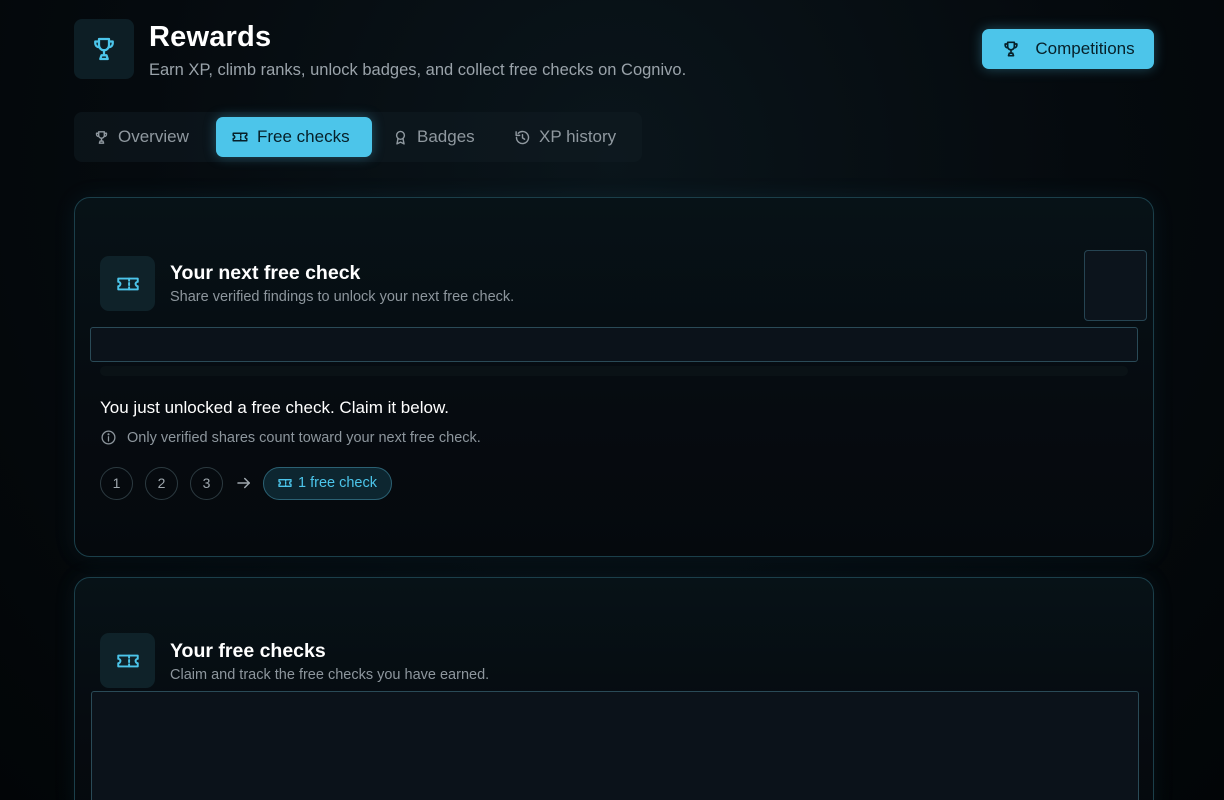 This screenshot has width=1224, height=800. I want to click on tab-overview: Overview, so click(155, 137).